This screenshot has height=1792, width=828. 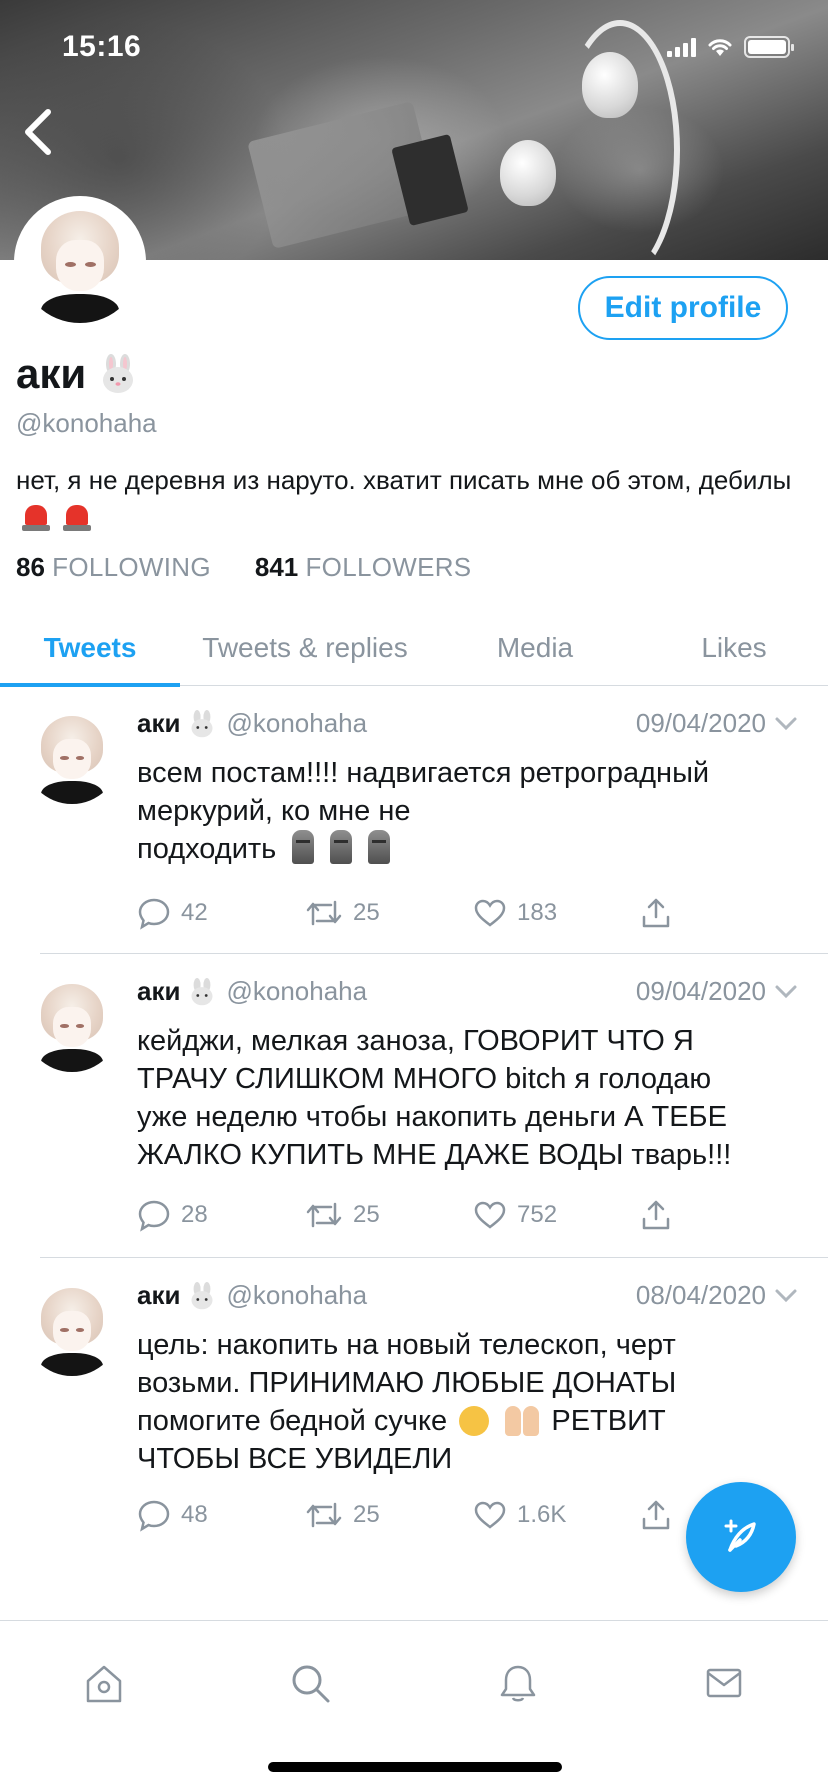 What do you see at coordinates (305, 648) in the screenshot?
I see `tab-tweets-replies: Tweets & replies` at bounding box center [305, 648].